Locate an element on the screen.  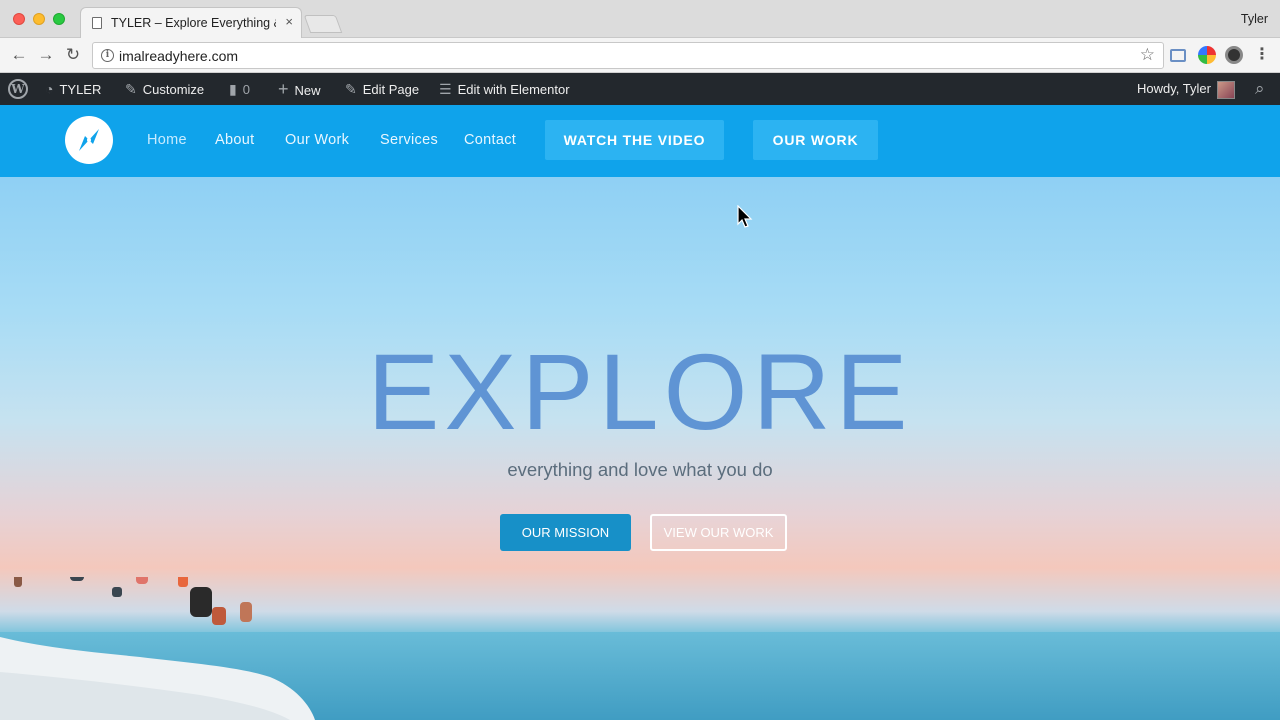
nav-about: About is located at coordinates (234, 140).